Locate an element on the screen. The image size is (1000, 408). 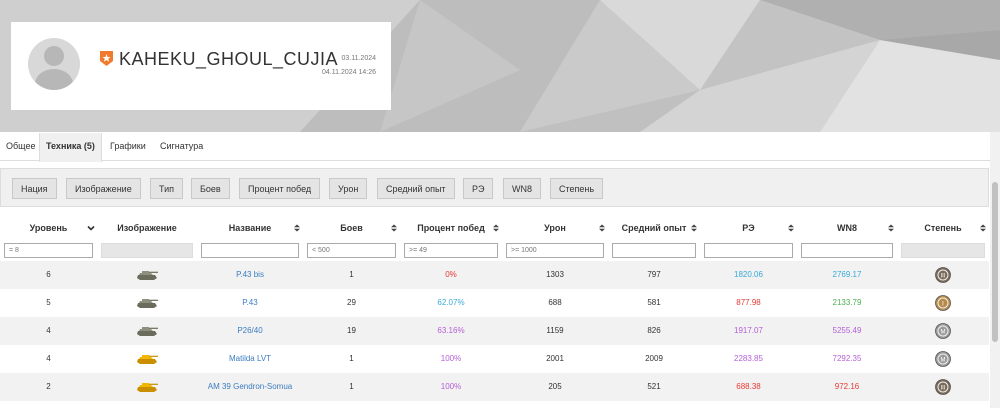
cell-re: 688.38 is located at coordinates (748, 386).